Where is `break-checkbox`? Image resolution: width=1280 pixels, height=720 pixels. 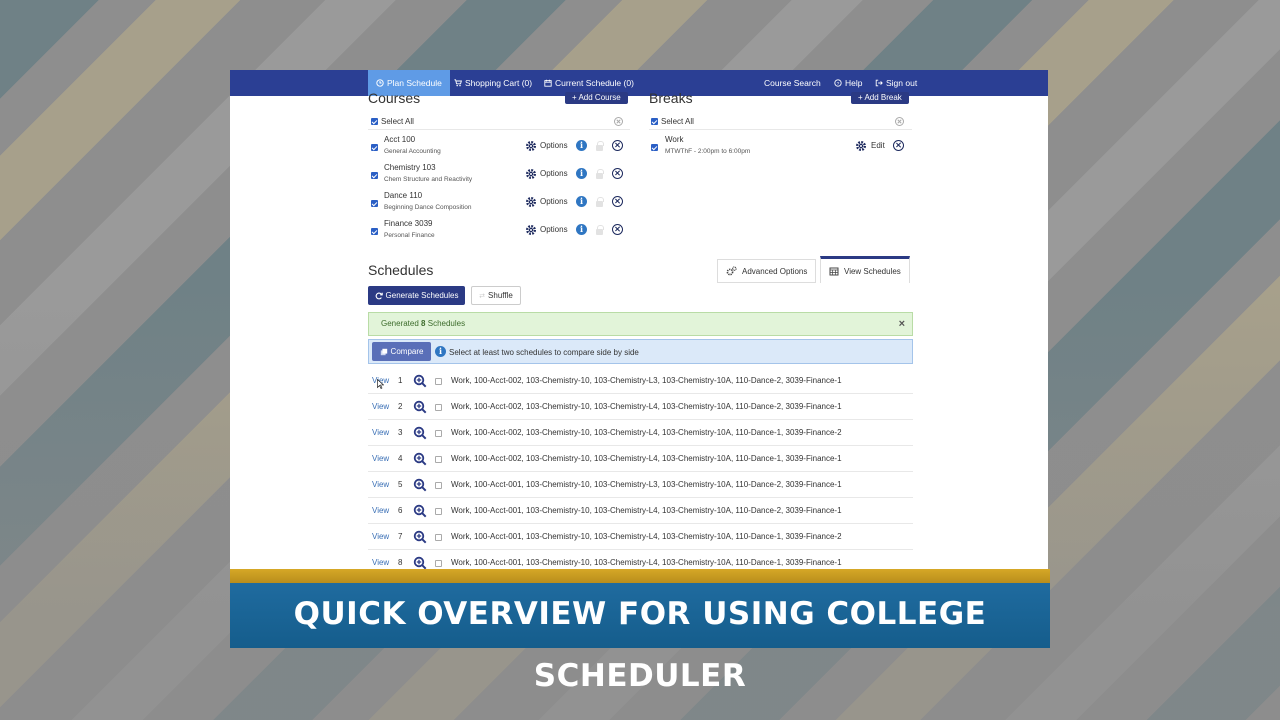 break-checkbox is located at coordinates (654, 147).